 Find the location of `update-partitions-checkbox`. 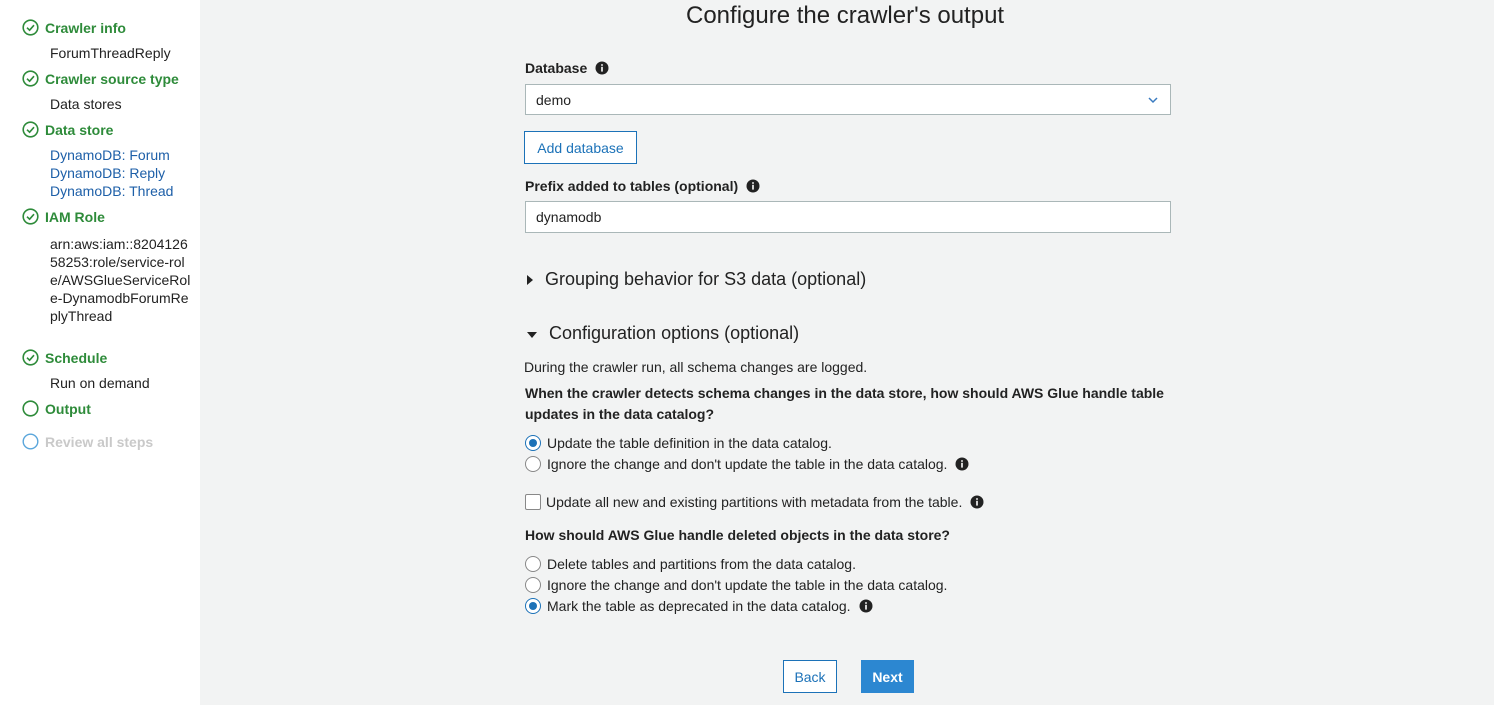

update-partitions-checkbox is located at coordinates (533, 502).